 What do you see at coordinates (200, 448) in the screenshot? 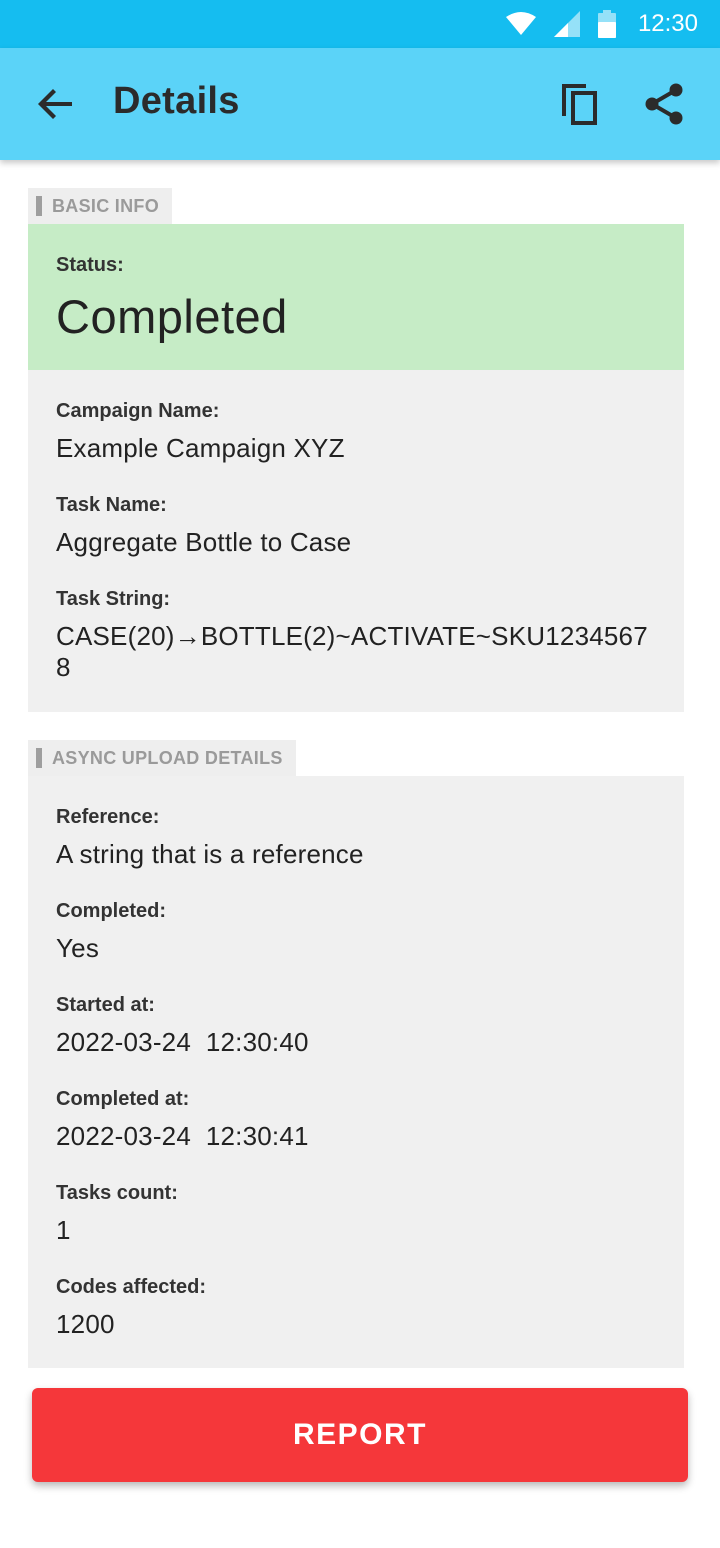
I see `field-value: Example Campaign XYZ` at bounding box center [200, 448].